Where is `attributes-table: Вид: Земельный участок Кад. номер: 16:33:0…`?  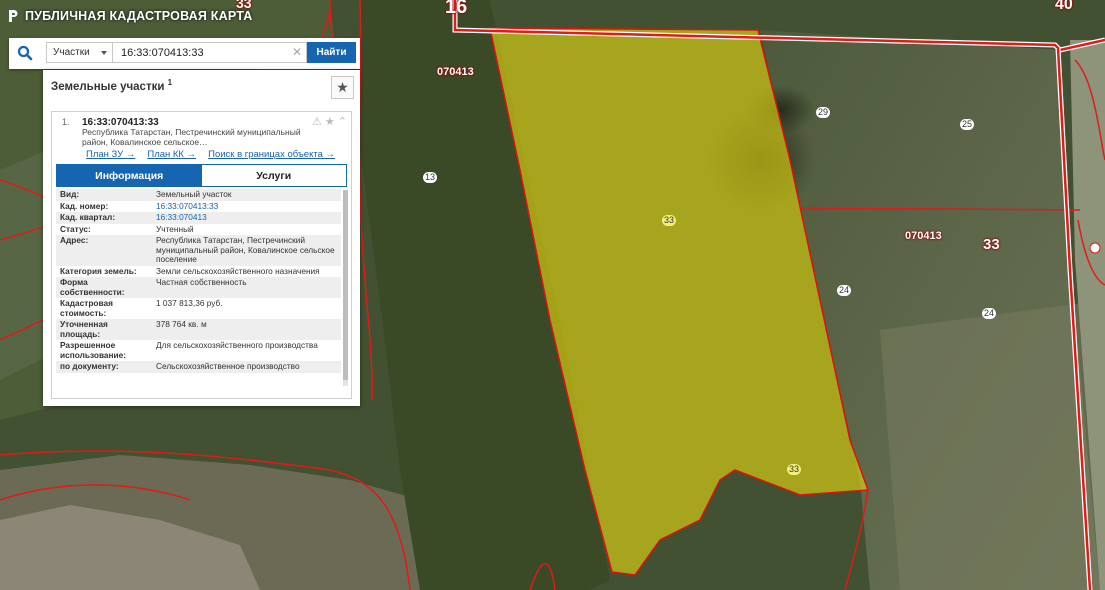
attributes-table: Вид: Земельный участок Кад. номер: 16:33:0… is located at coordinates (198, 281).